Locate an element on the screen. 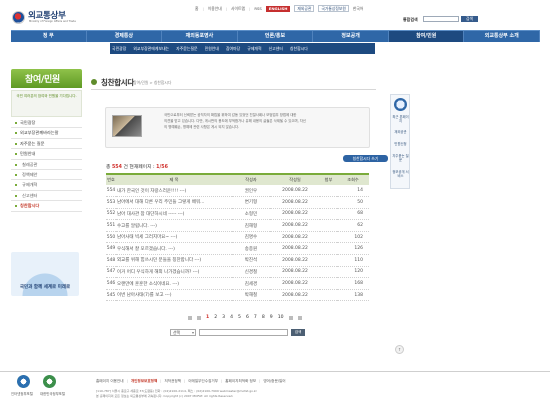 The height and width of the screenshot is (404, 550). first-page-icon is located at coordinates (190, 317).